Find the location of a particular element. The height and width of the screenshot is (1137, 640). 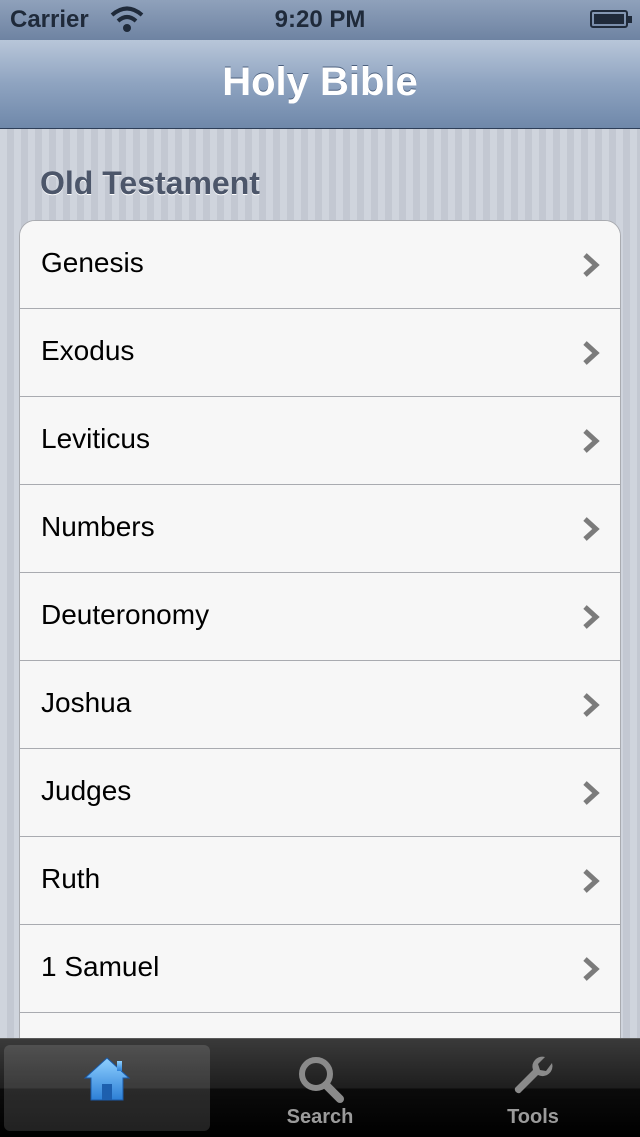

list-item-label: Leviticus is located at coordinates (95, 438).